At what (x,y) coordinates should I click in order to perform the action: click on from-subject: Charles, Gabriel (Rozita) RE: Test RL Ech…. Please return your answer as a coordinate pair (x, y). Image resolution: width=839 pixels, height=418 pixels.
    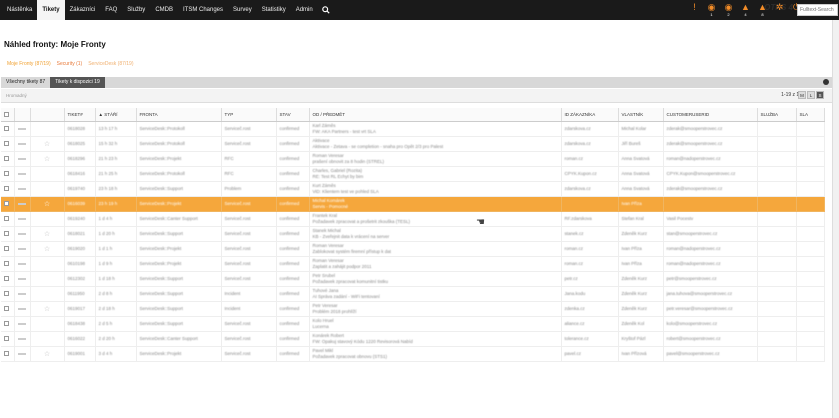
    Looking at the image, I should click on (435, 174).